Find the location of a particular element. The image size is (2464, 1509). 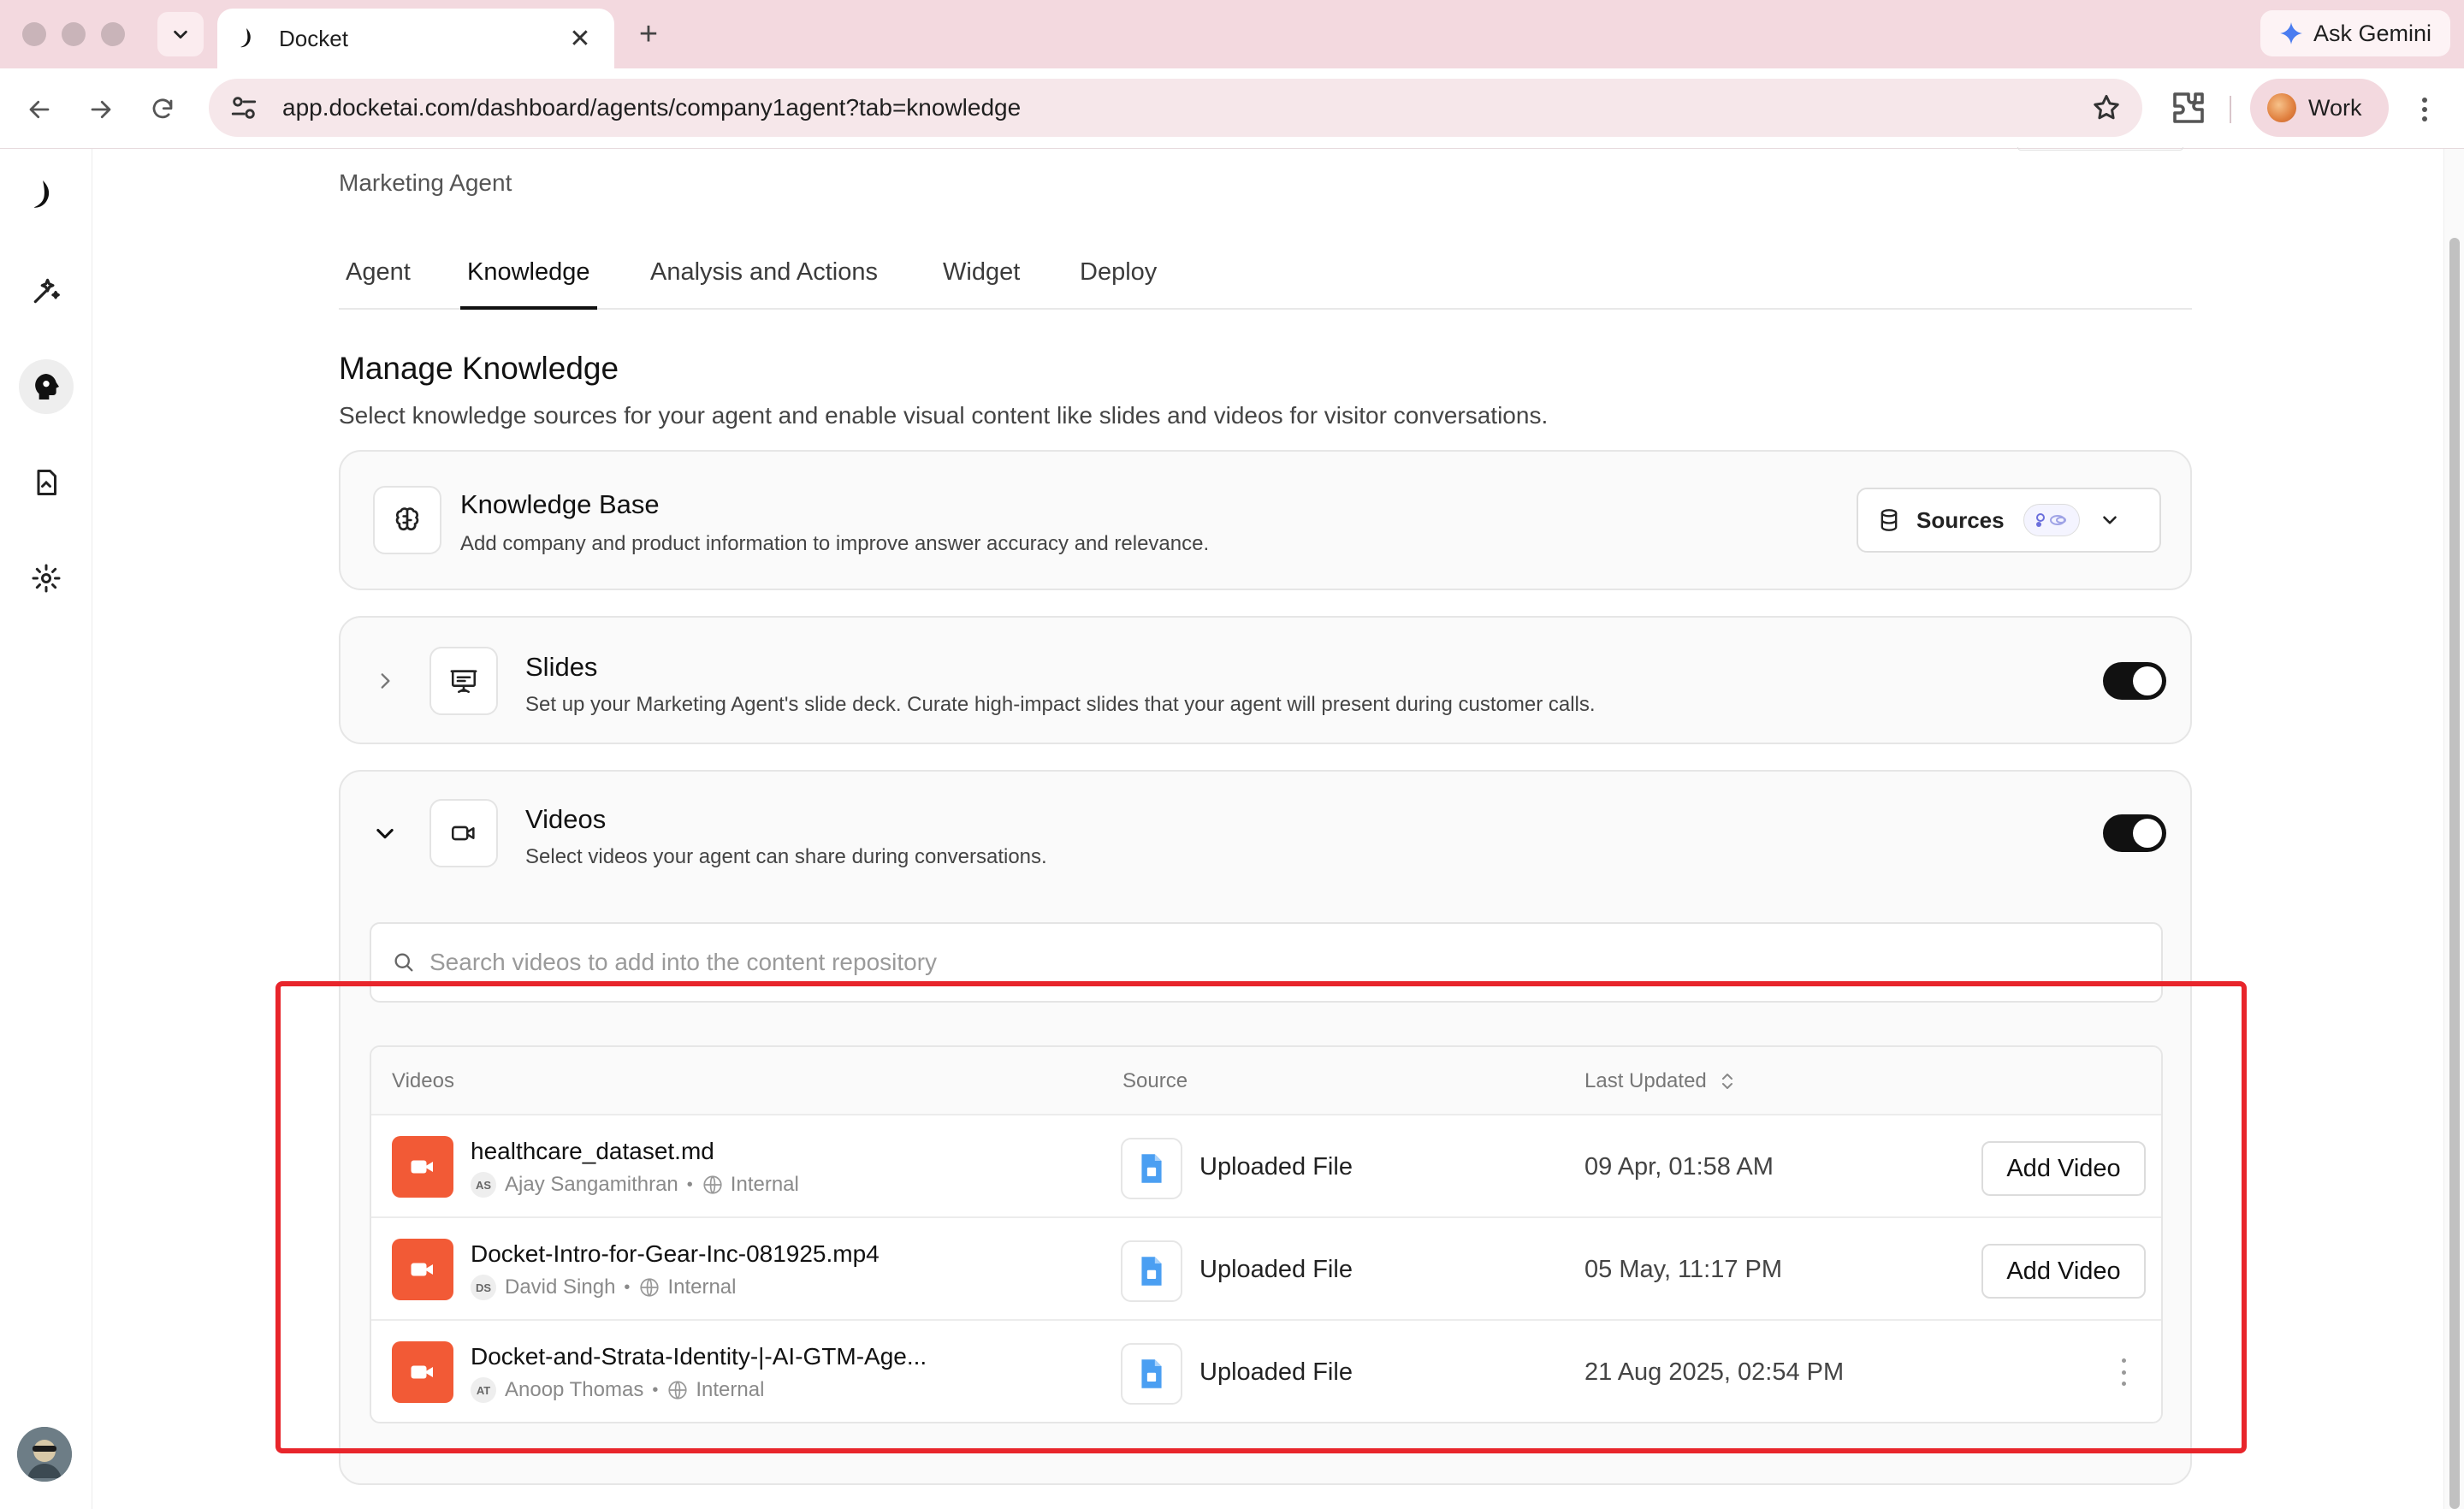

reload-icon is located at coordinates (162, 108).